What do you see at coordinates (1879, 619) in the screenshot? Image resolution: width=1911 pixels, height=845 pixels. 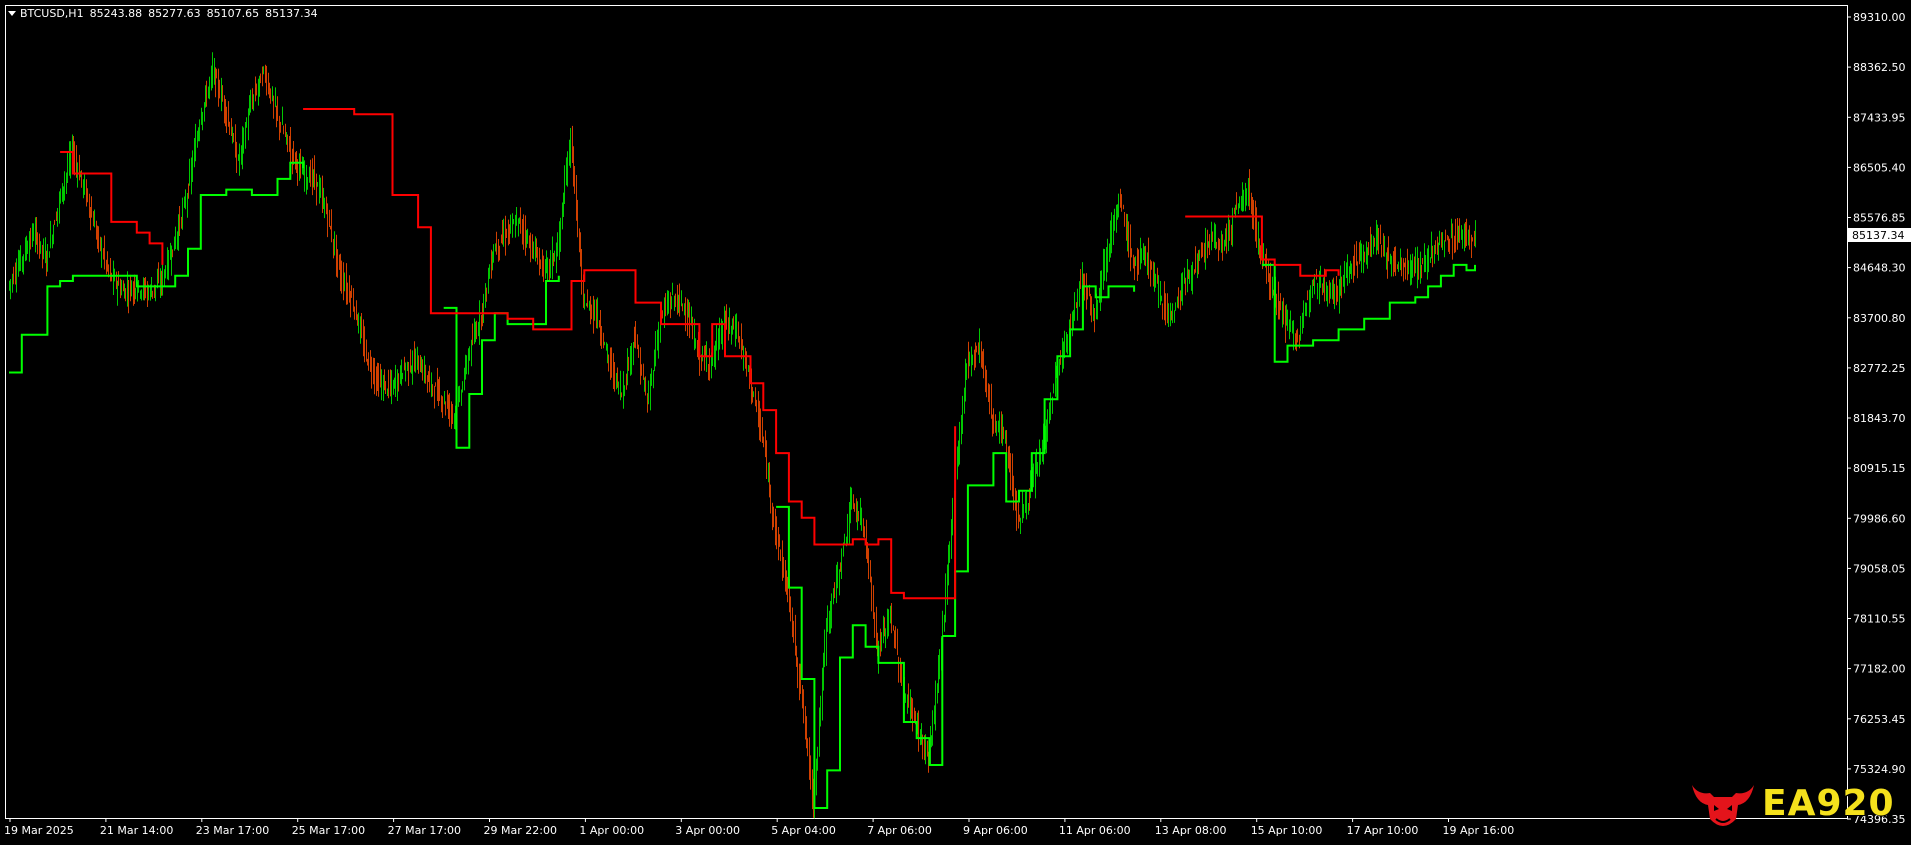 I see `price-tick-label: 78110.55` at bounding box center [1879, 619].